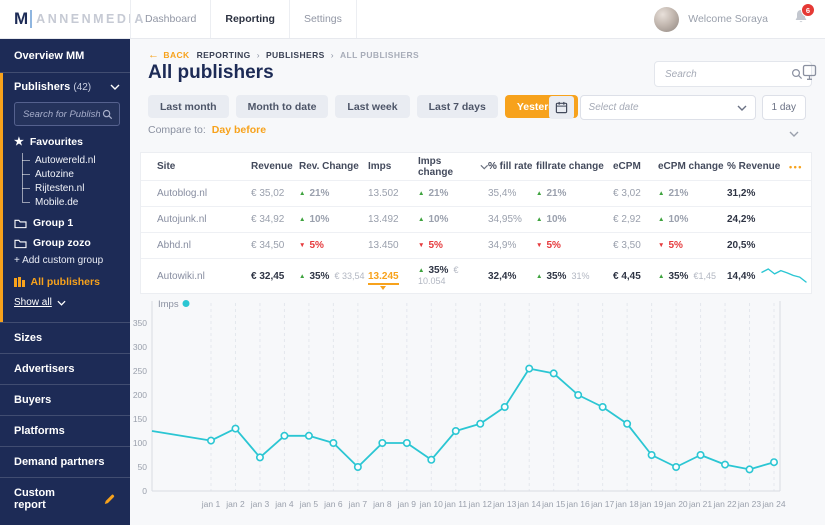  Describe the element at coordinates (66, 277) in the screenshot. I see `sidebar-item-all-publishers: All publishers` at that location.